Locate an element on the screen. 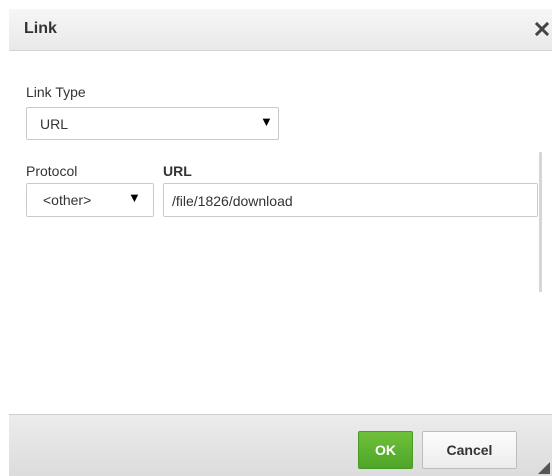 The width and height of the screenshot is (552, 476). protocol-value: <other> is located at coordinates (67, 200).